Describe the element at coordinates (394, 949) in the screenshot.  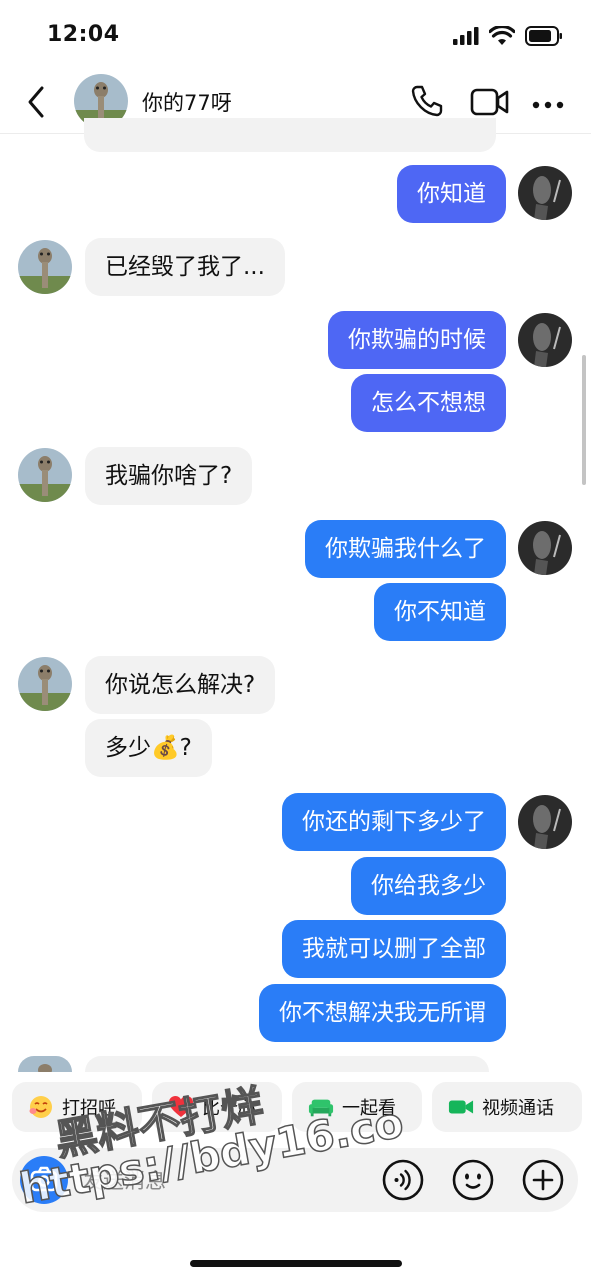
I see `message-bubble-outgoing: 我就可以删了全部` at that location.